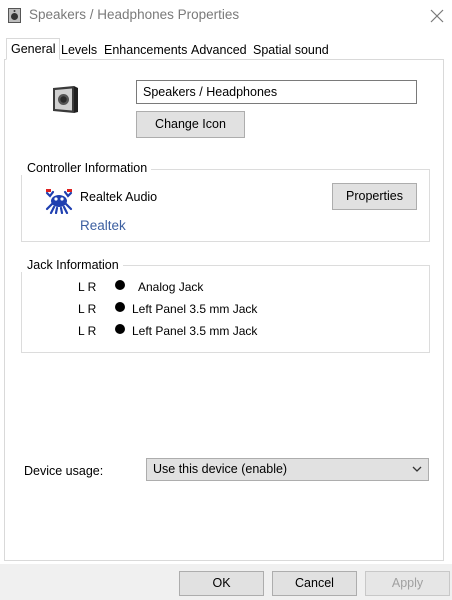  What do you see at coordinates (219, 50) in the screenshot?
I see `tab-advanced: Advanced` at bounding box center [219, 50].